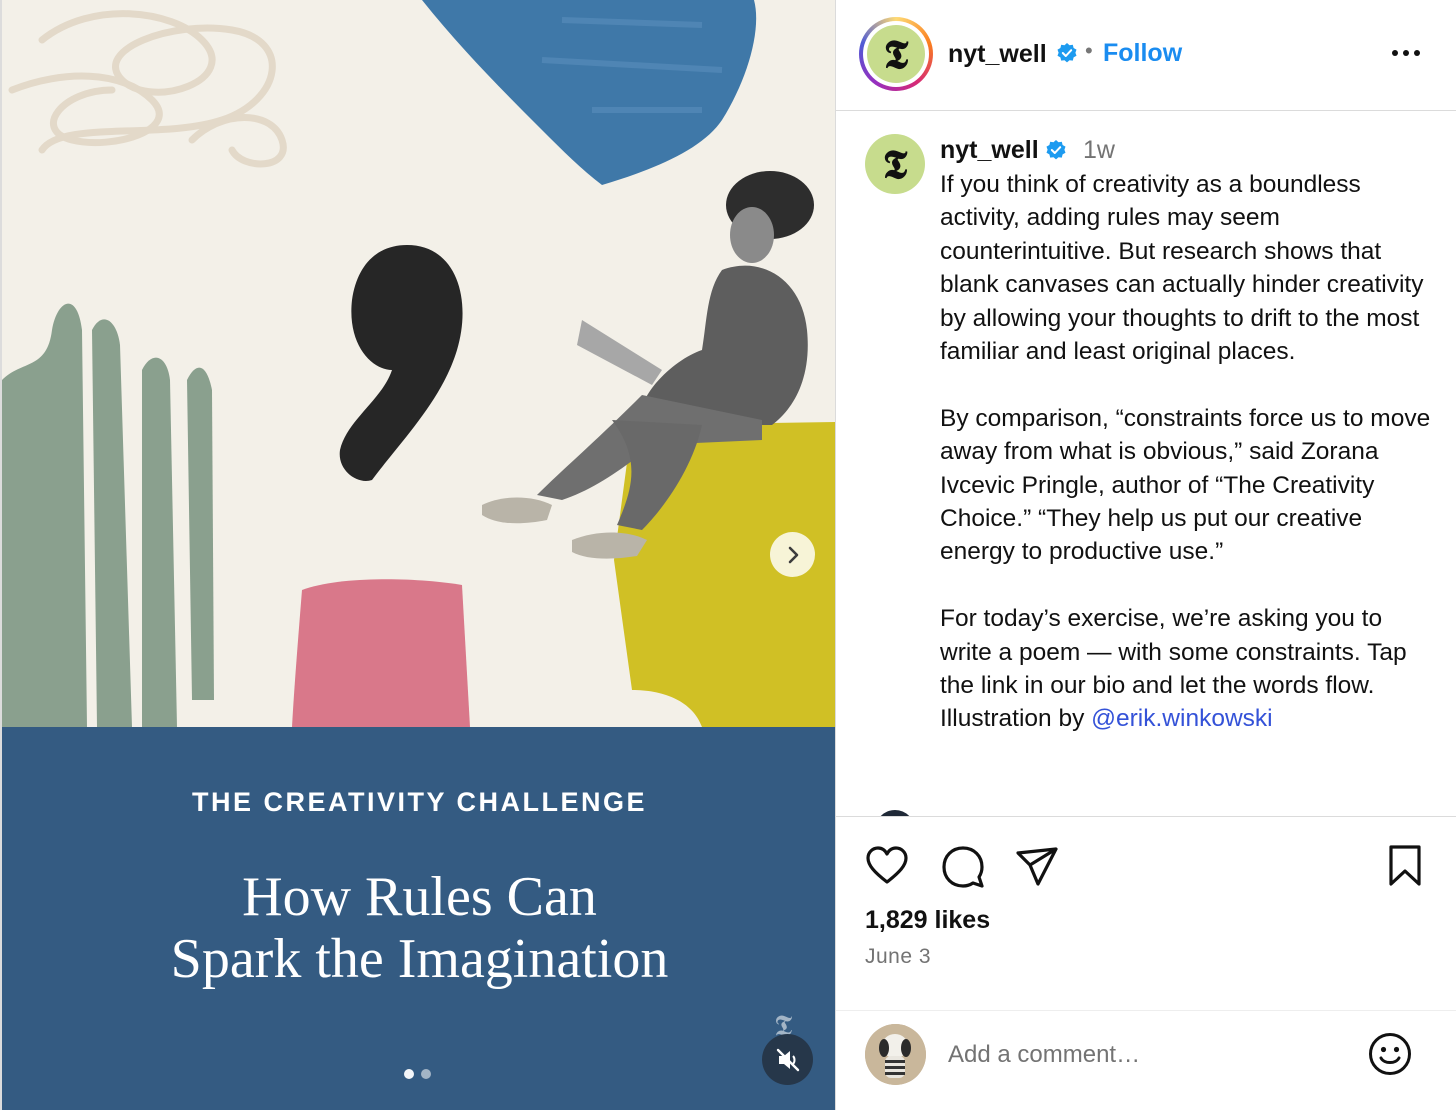 The width and height of the screenshot is (1456, 1110). I want to click on carousel-next-button, so click(792, 554).